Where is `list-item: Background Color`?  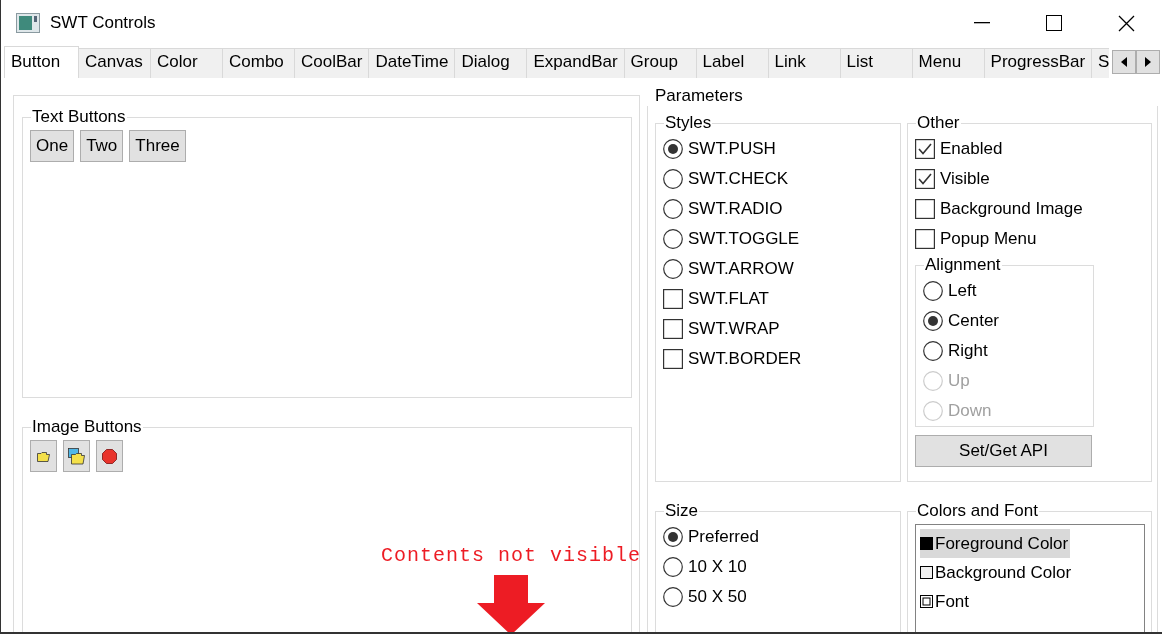
list-item: Background Color is located at coordinates (997, 572).